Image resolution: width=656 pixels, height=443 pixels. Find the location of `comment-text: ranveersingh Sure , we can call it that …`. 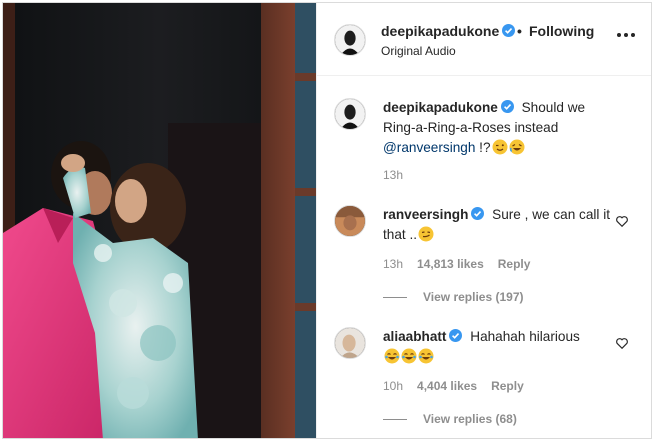

comment-text: ranveersingh Sure , we can call it that … is located at coordinates (499, 225).